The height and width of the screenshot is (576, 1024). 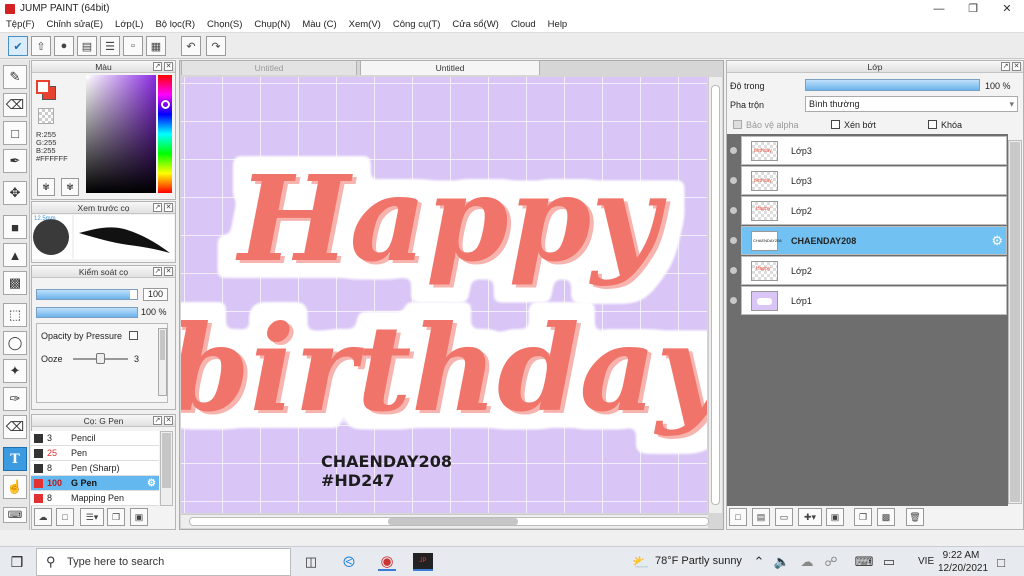 I want to click on menu-tools: Công cụ(T), so click(x=417, y=24).